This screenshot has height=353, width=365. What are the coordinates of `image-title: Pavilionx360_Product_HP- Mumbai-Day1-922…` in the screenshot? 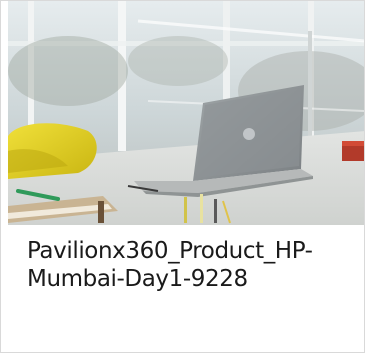 It's located at (187, 265).